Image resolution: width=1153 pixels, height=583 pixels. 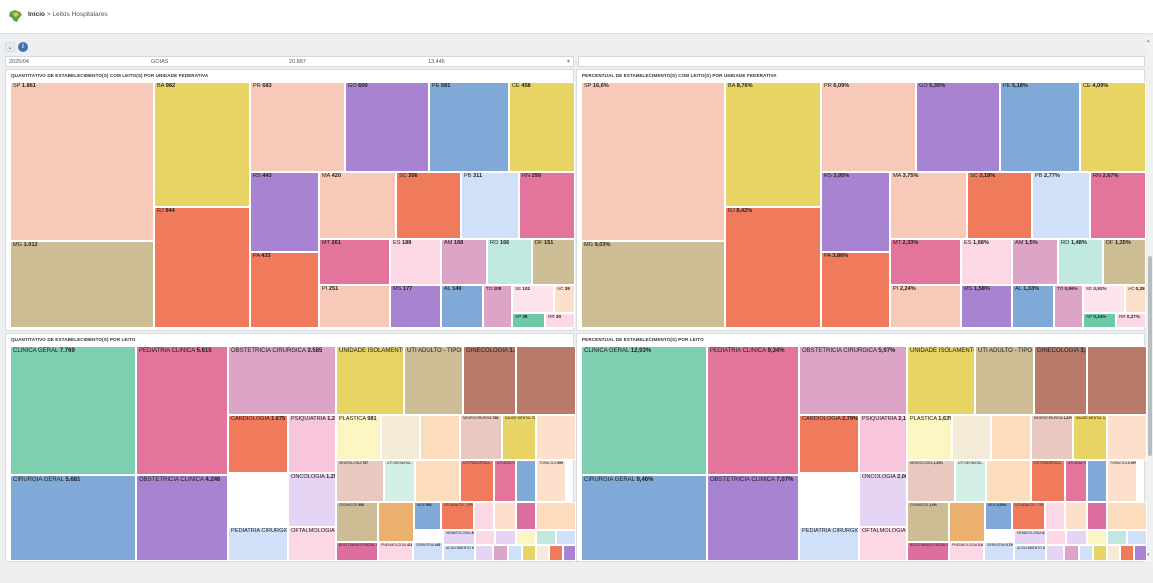 What do you see at coordinates (477, 481) in the screenshot?
I see `treemap-cell-uti-pediatrica-tipo-ii: UTI PEDIATRICA - TIPO II 595` at bounding box center [477, 481].